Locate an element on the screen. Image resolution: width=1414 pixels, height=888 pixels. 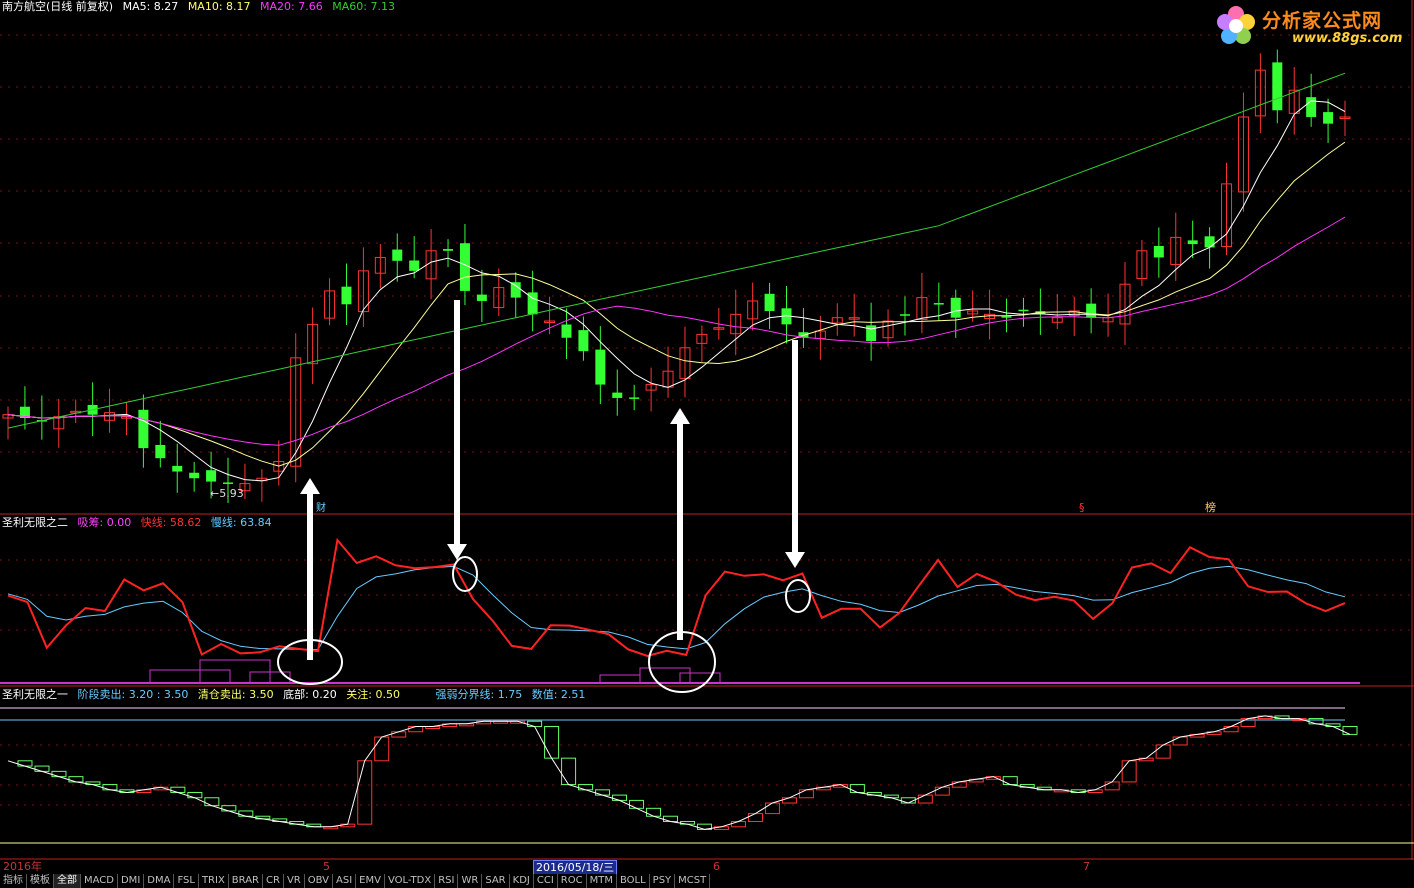
tab-指标: 指标 is located at coordinates (13, 881).